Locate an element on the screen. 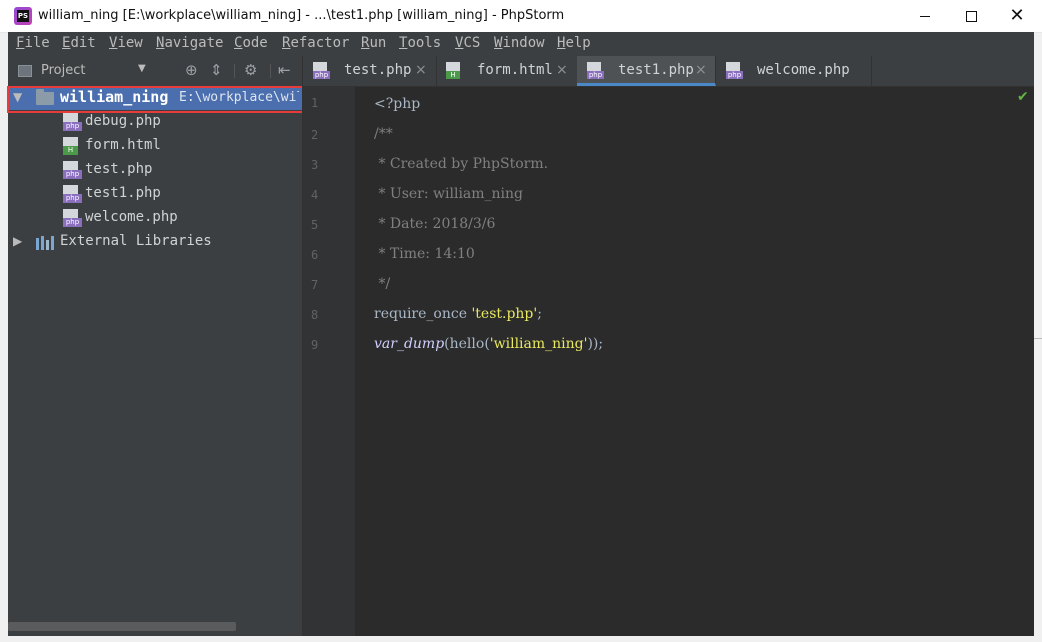  maximize-button is located at coordinates (971, 16).